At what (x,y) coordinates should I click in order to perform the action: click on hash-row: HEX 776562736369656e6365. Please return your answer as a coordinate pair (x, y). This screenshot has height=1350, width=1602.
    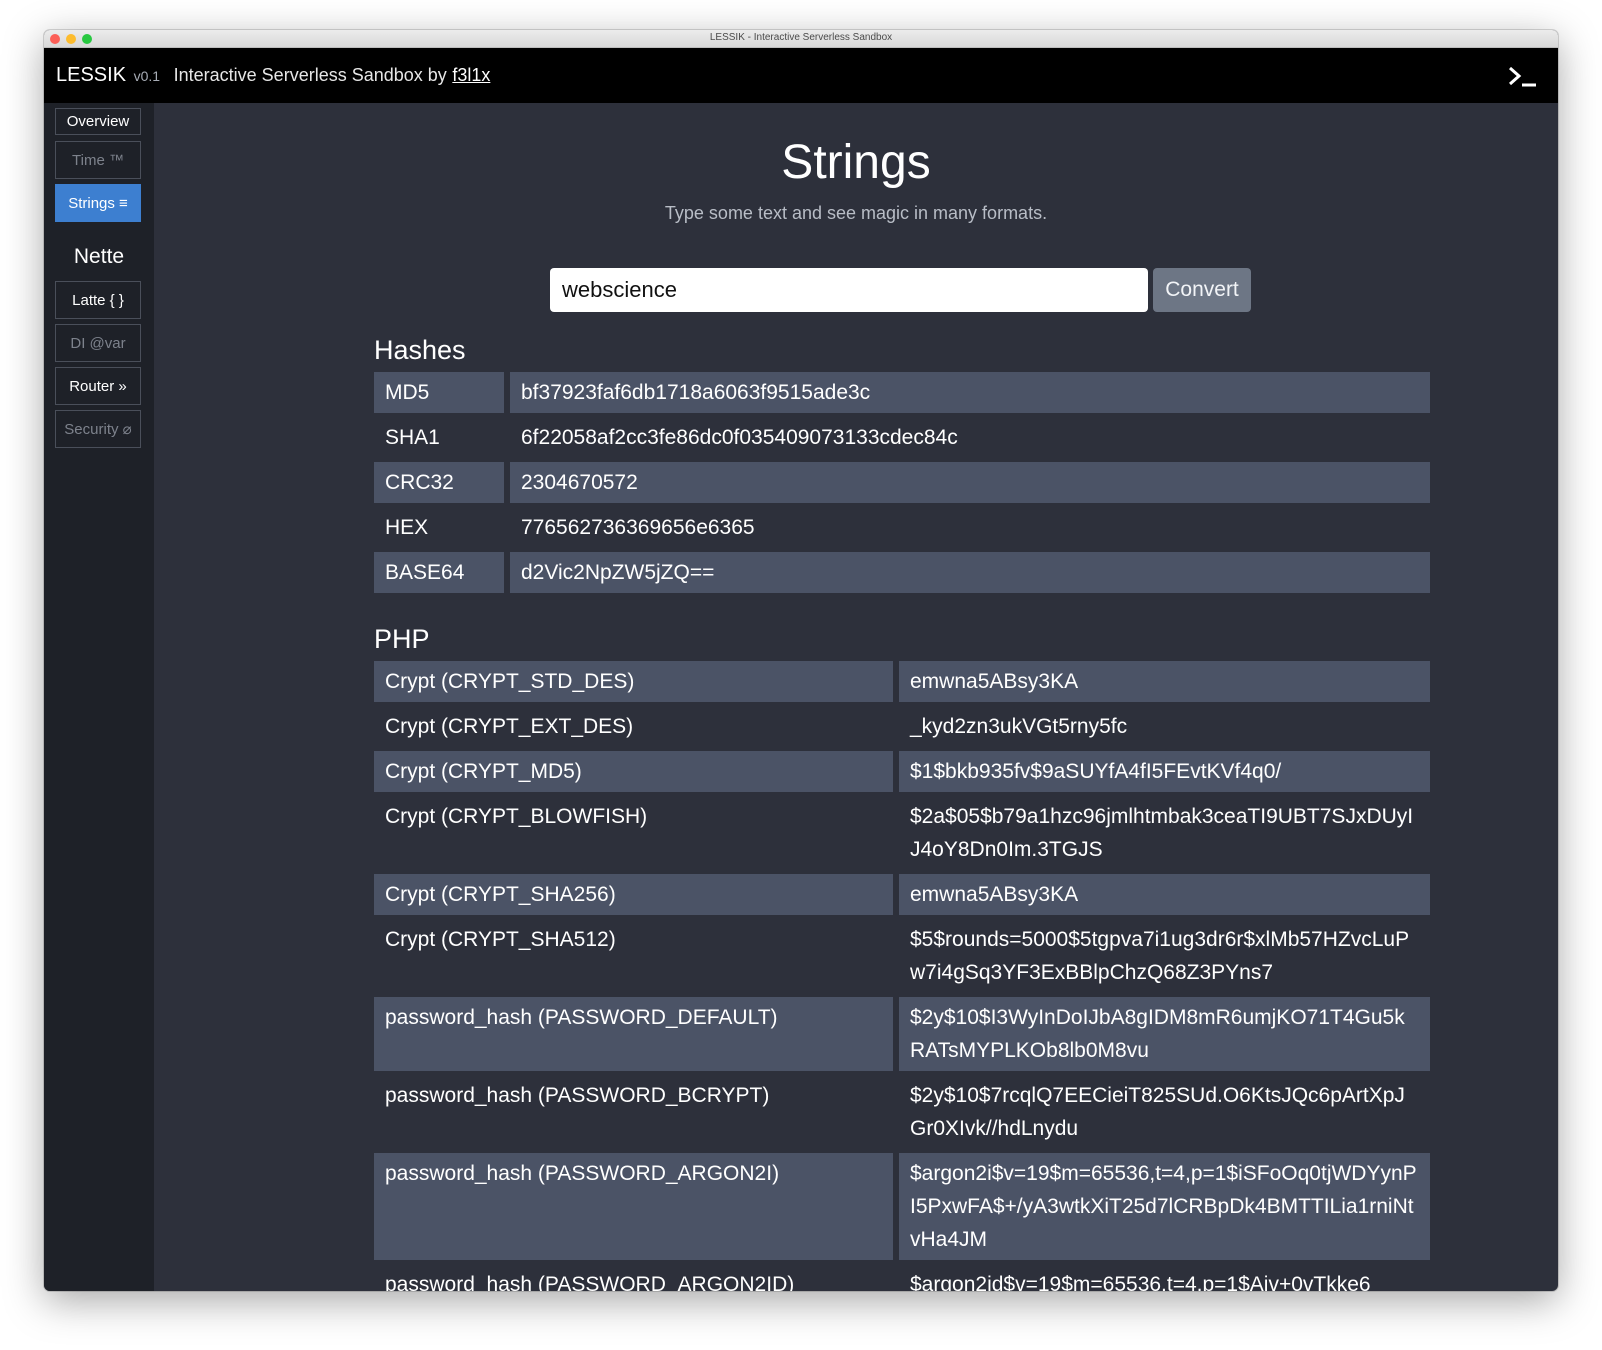
    Looking at the image, I should click on (902, 527).